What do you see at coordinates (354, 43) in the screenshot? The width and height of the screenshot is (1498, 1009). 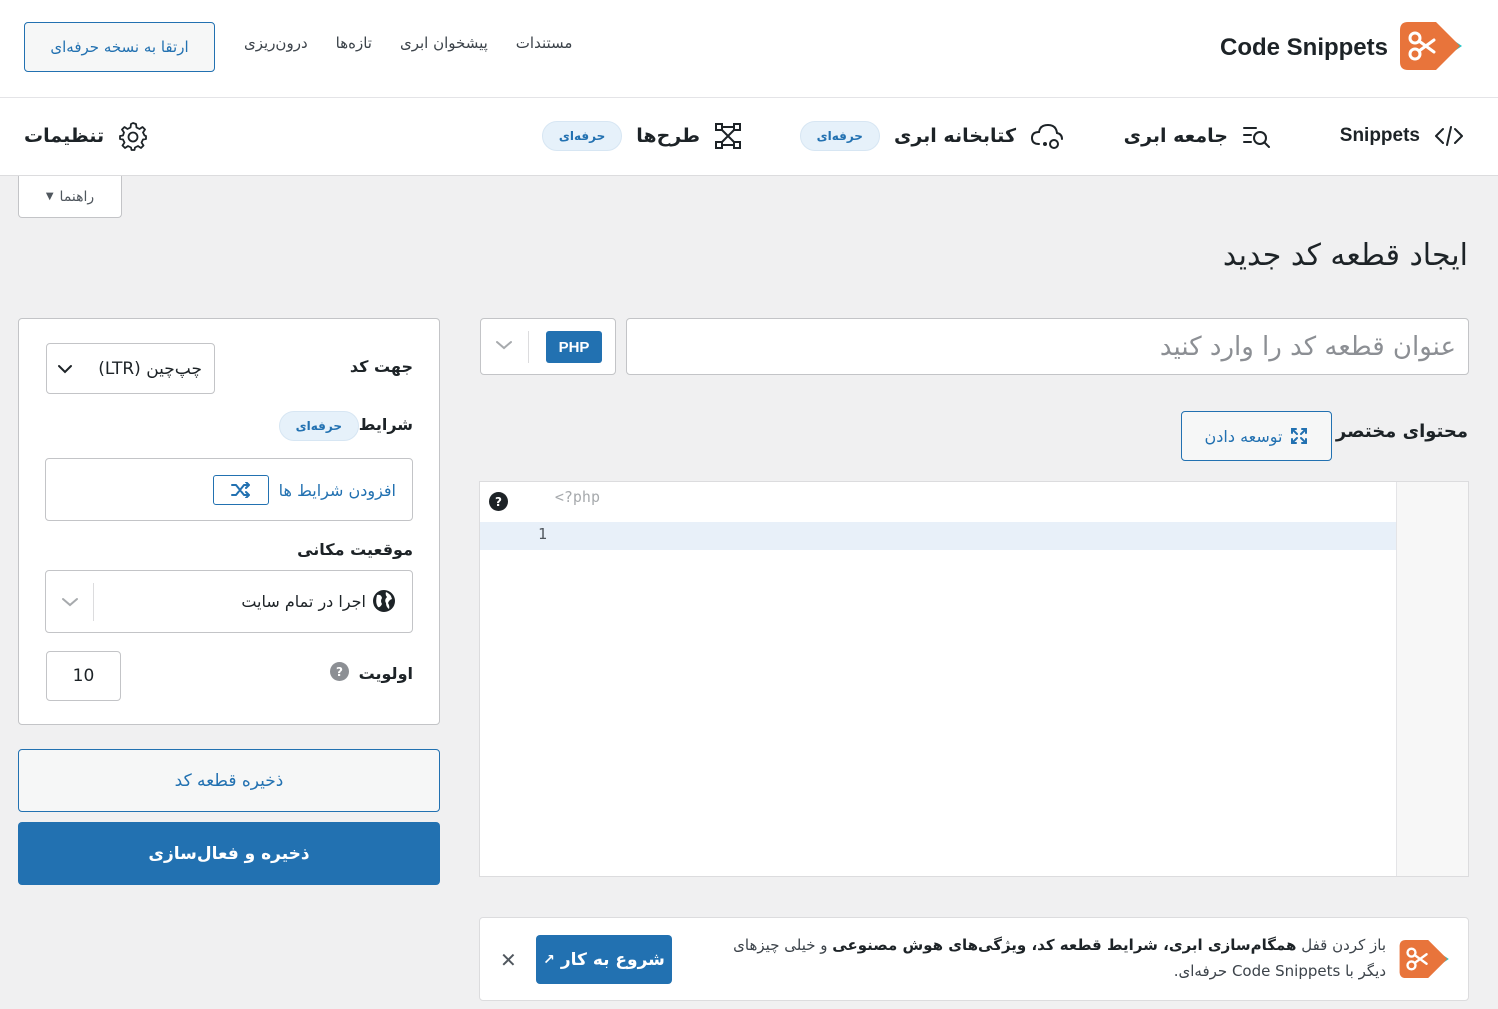 I see `whats-new-link: تازه‌ها` at bounding box center [354, 43].